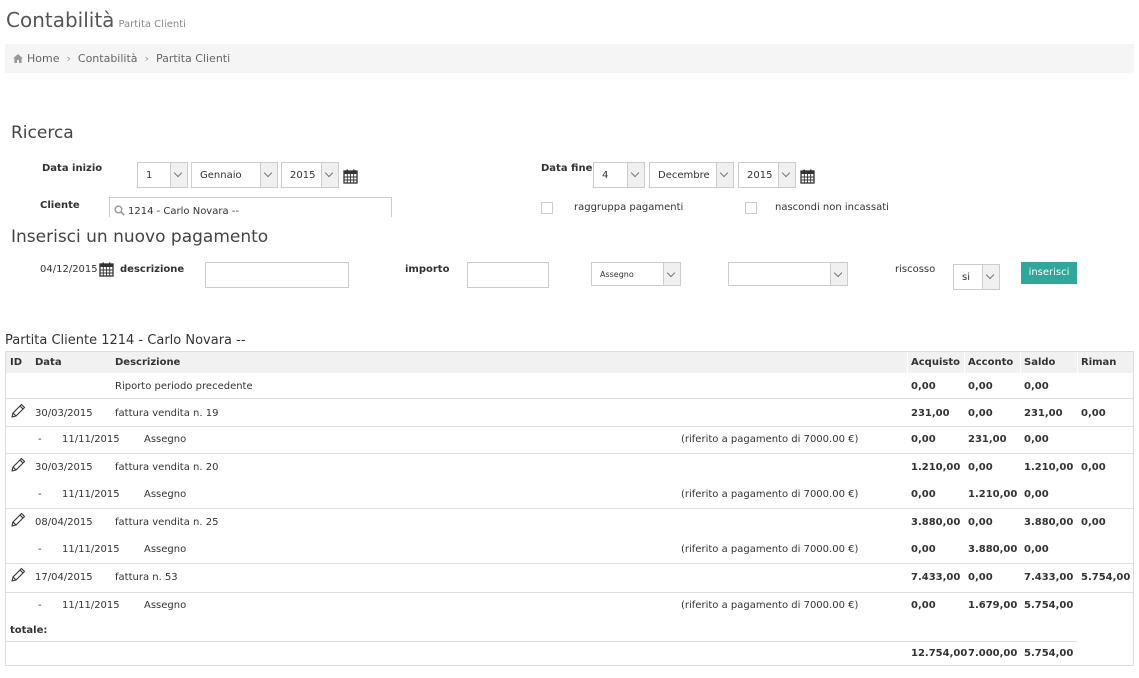 The image size is (1139, 678). Describe the element at coordinates (146, 577) in the screenshot. I see `invoice-description: fattura n. 53` at that location.